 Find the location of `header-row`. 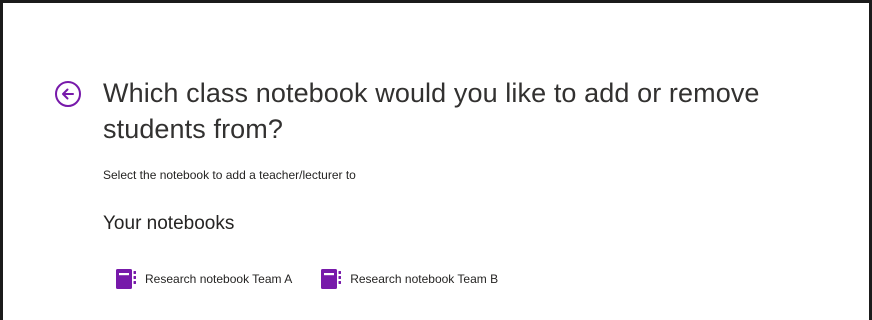

header-row is located at coordinates (68, 92).